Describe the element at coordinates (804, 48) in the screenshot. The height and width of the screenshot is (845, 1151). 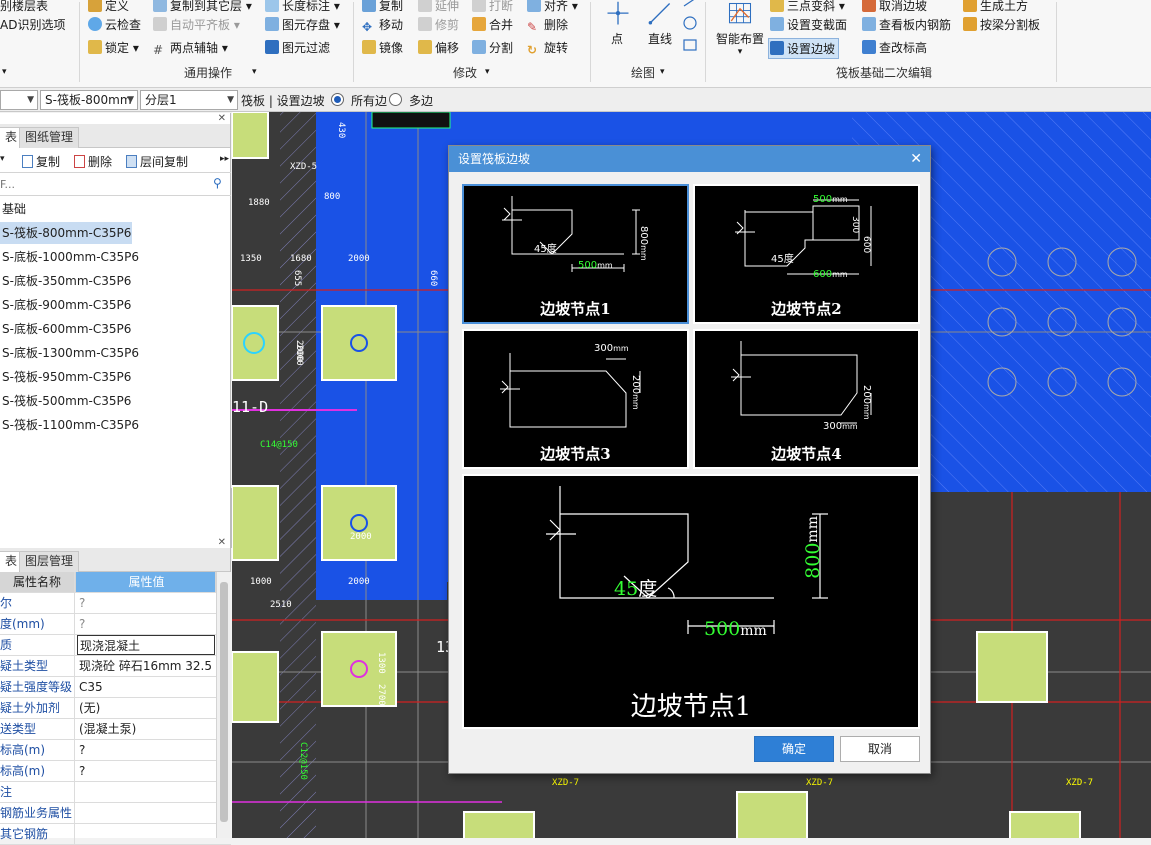
I see `ribbon-set-slope-edge-button: 设置边坡` at that location.